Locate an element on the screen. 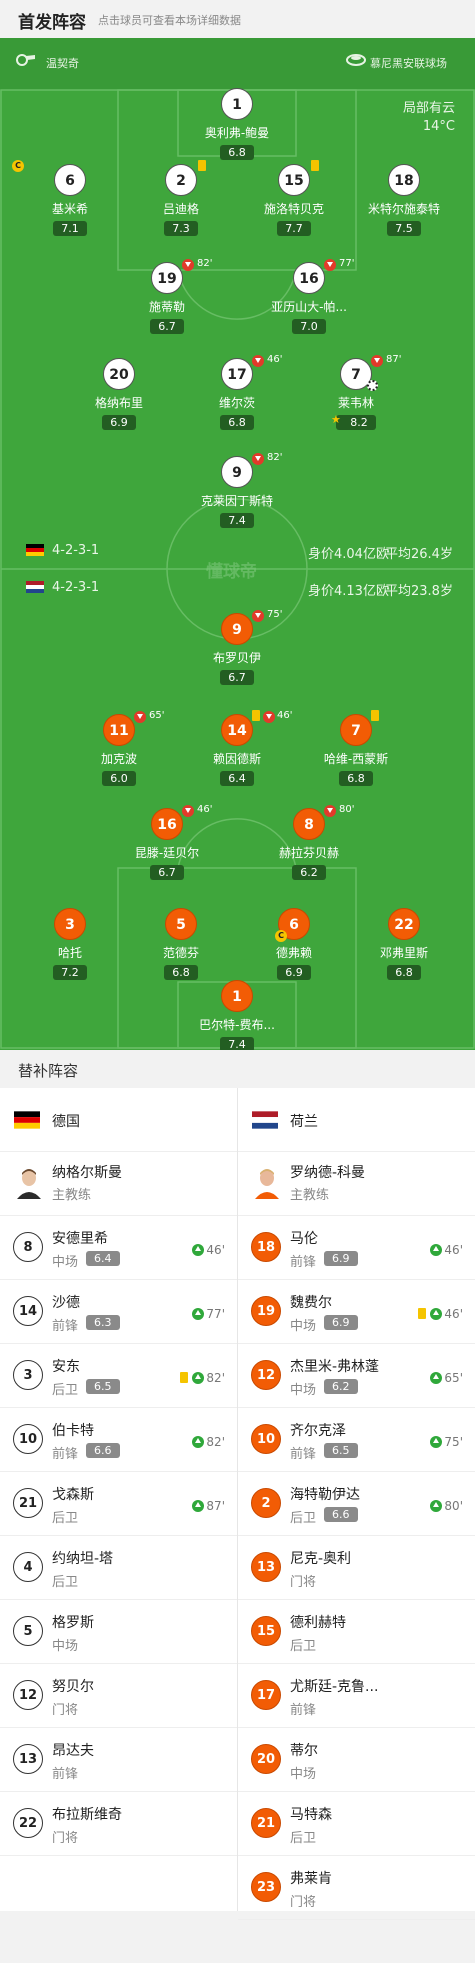 The height and width of the screenshot is (1963, 475). sub-player-row: 5 格罗斯 中场 is located at coordinates (118, 1632).